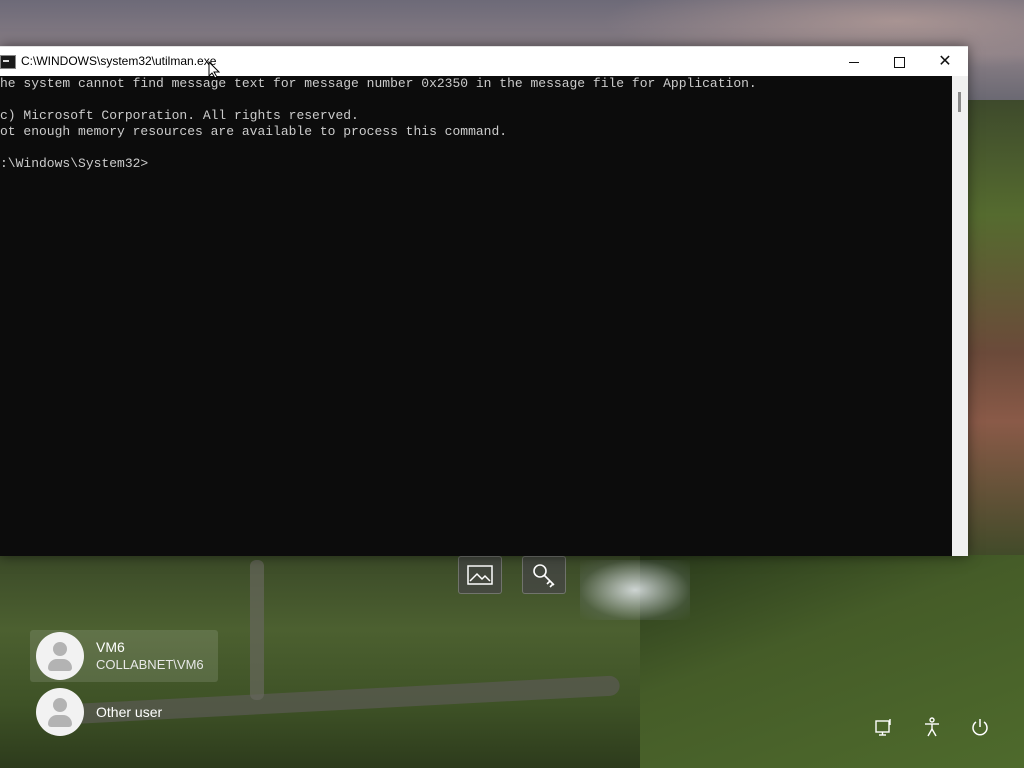 This screenshot has width=1024, height=768. I want to click on image-icon, so click(480, 575).